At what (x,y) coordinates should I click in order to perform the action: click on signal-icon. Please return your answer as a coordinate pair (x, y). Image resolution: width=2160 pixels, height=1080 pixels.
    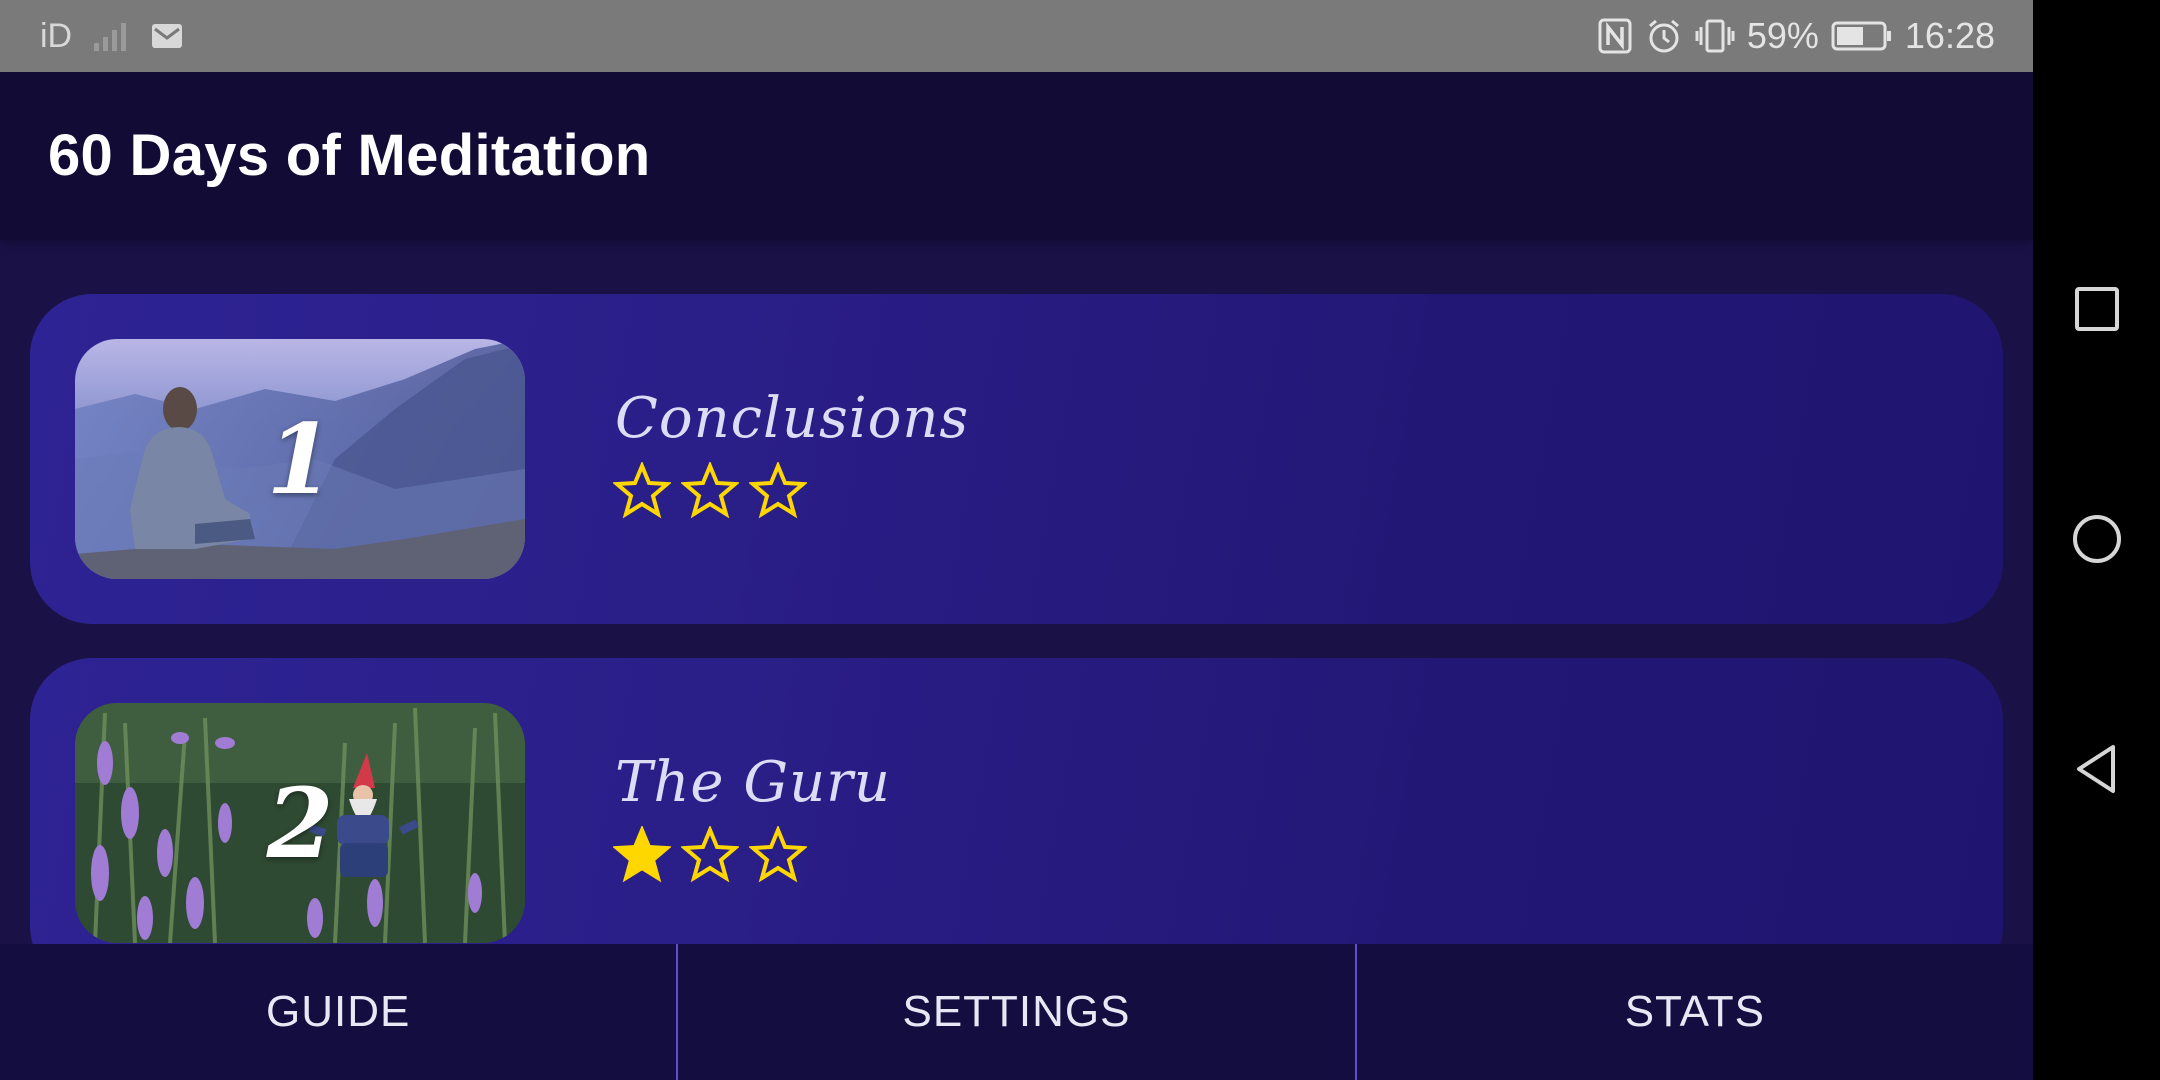
    Looking at the image, I should click on (110, 37).